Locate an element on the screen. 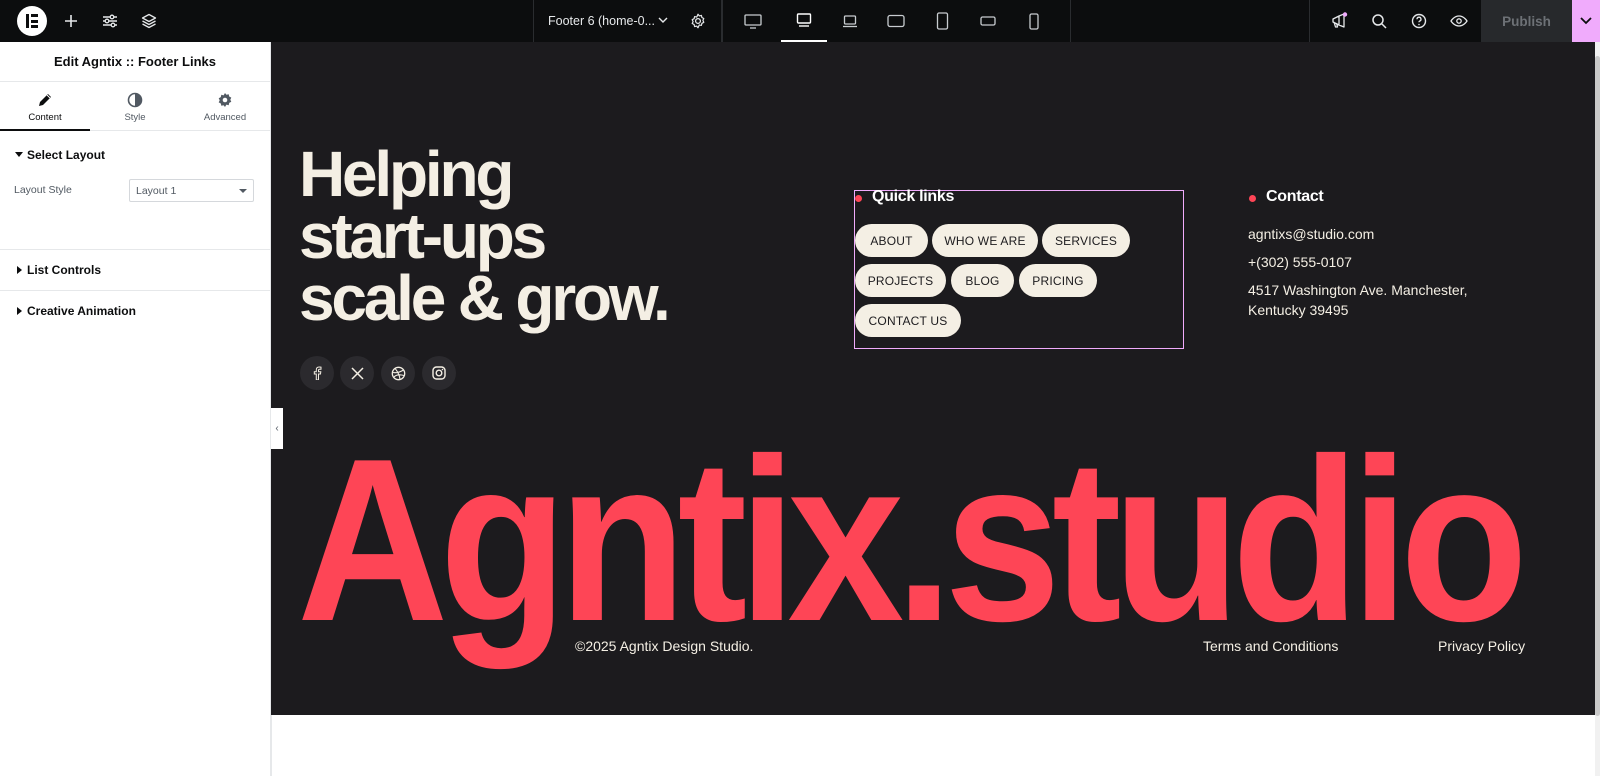  structure-layers-icon is located at coordinates (149, 21).